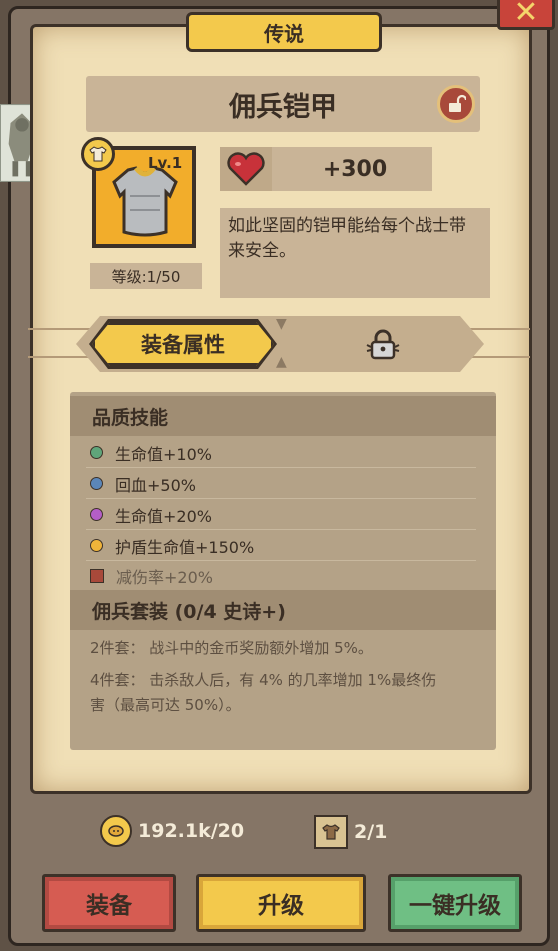  Describe the element at coordinates (355, 253) in the screenshot. I see `item-description: 如此坚固的铠甲能给每个战士带来安全。` at that location.